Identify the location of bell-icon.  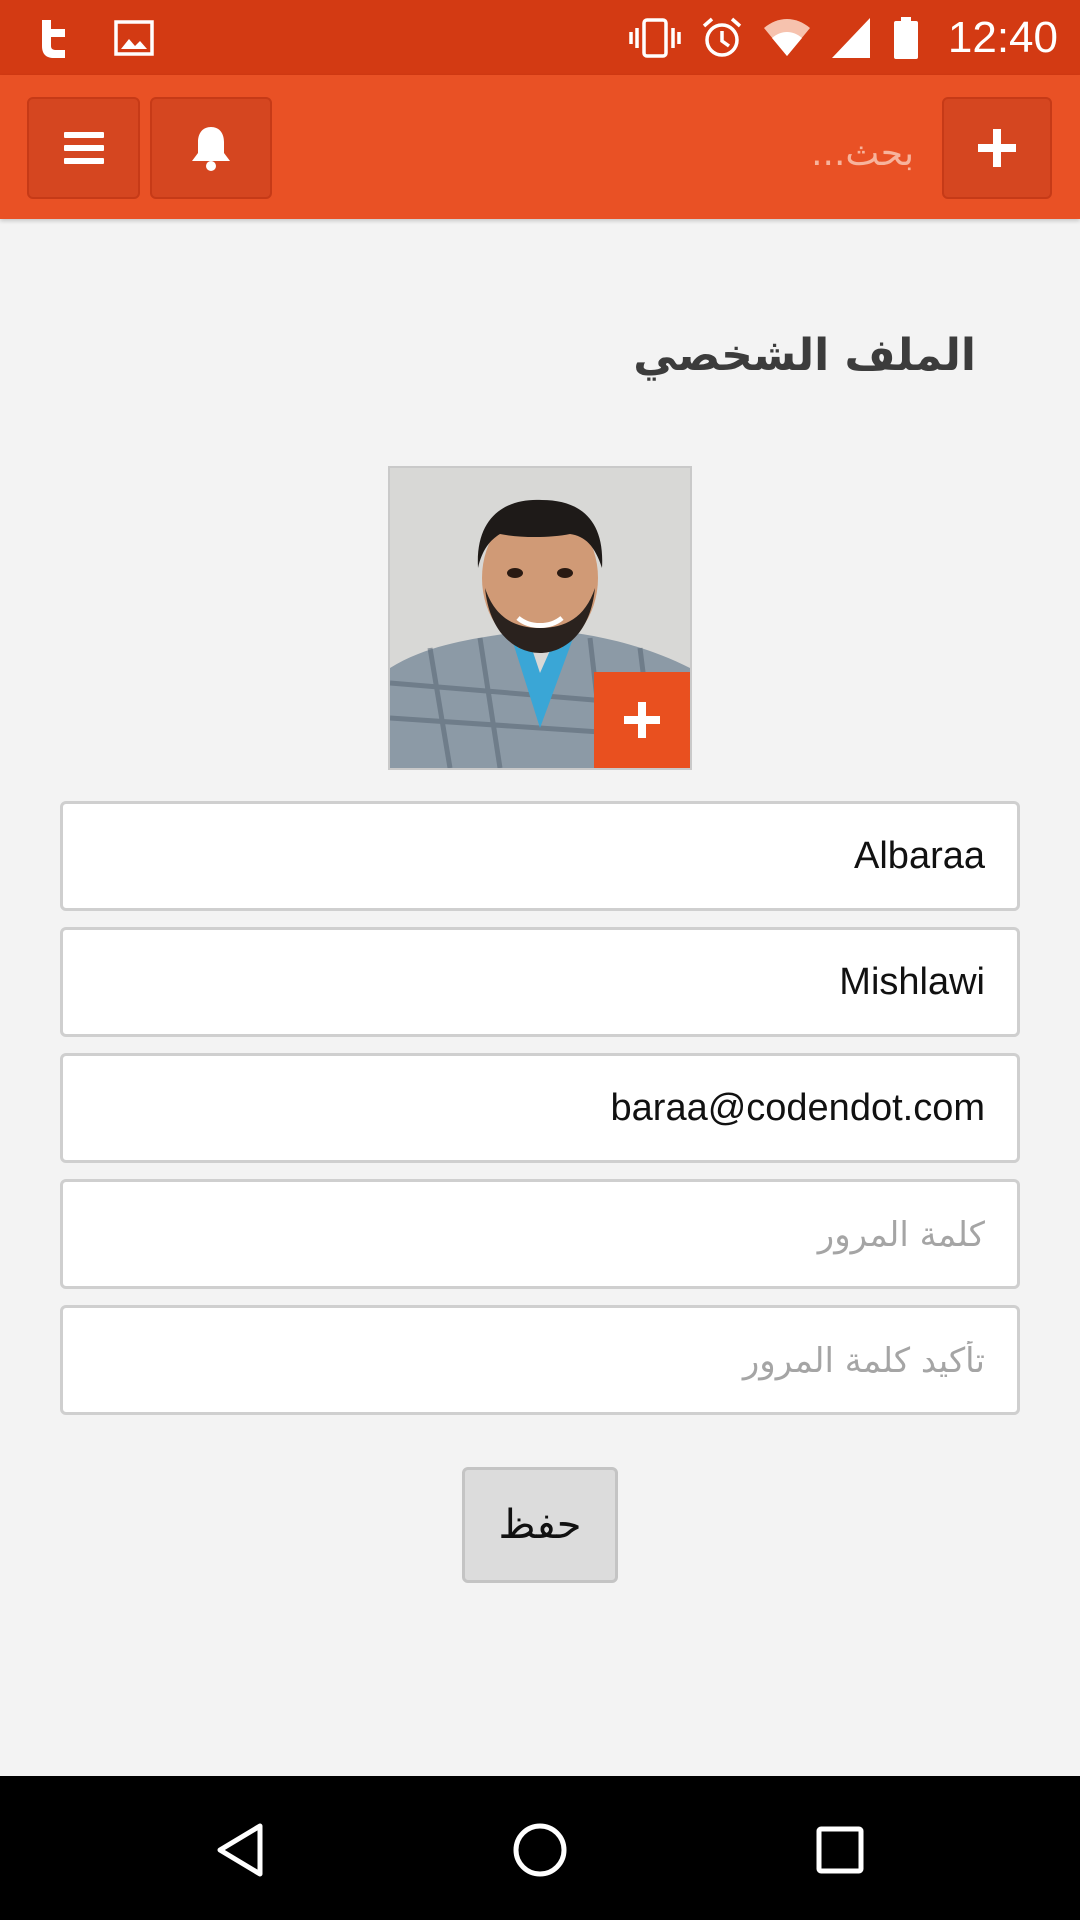
(211, 149).